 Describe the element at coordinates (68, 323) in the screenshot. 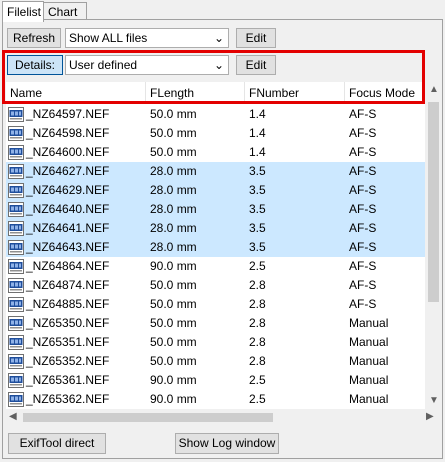

I see `cell-name: _NZ65350.NEF` at that location.